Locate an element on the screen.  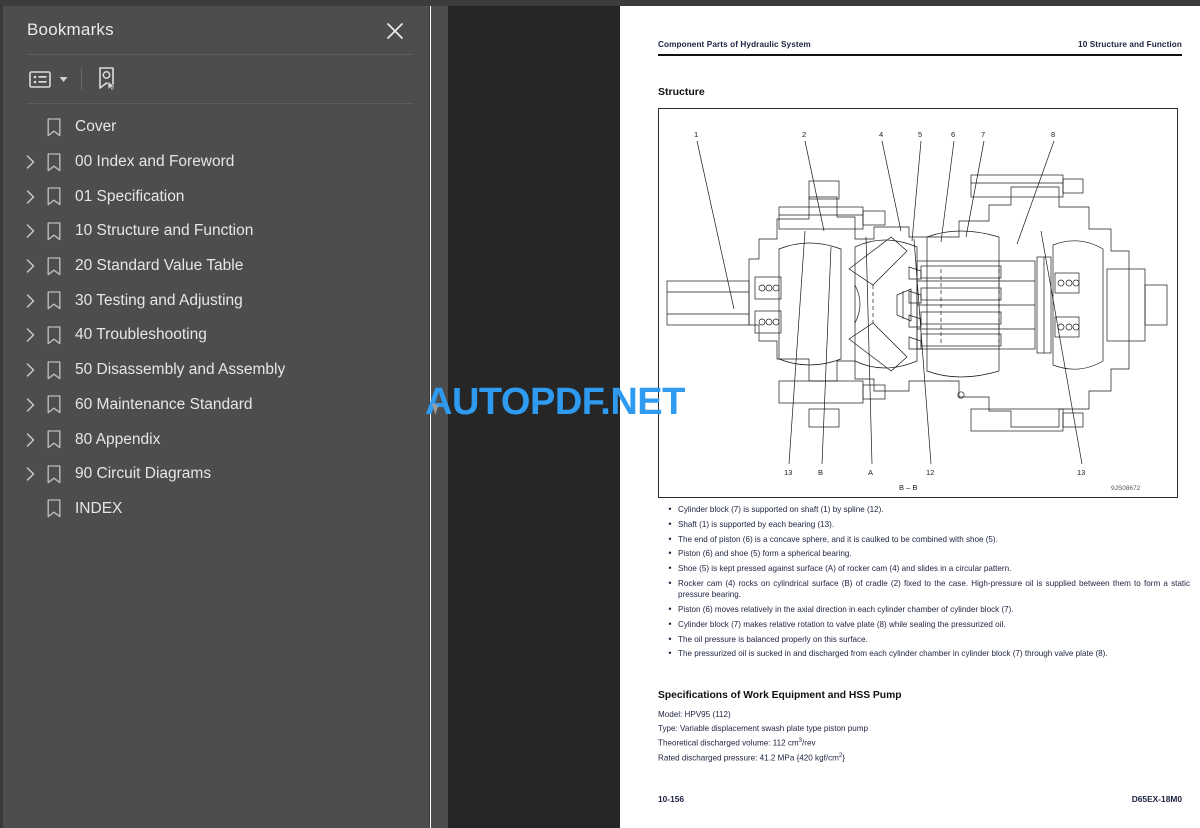
spec-volume-text: Theoretical discharged volume: 112 cm is located at coordinates (728, 743).